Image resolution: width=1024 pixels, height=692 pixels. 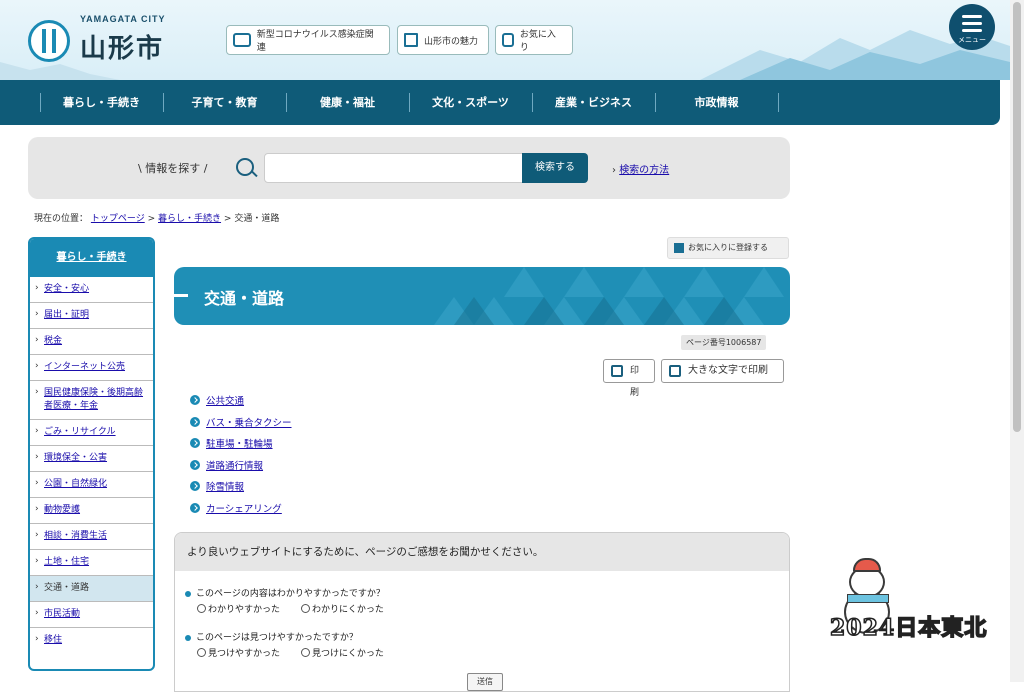 What do you see at coordinates (66, 562) in the screenshot?
I see `sidebar-item-label: 土地・住宅` at bounding box center [66, 562].